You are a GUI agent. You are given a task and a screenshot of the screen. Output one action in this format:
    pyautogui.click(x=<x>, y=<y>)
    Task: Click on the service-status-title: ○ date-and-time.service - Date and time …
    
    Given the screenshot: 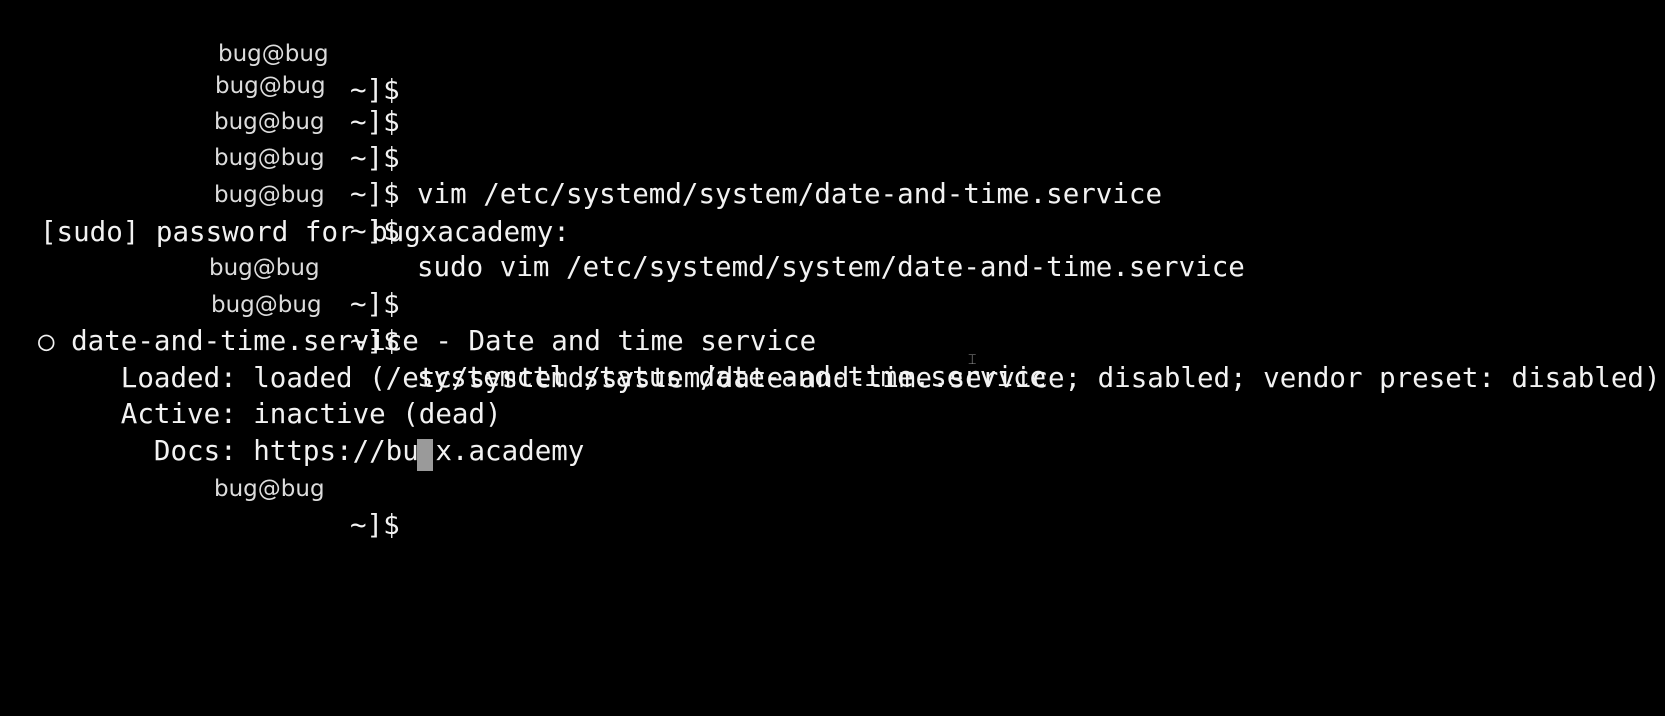 What is the action you would take?
    pyautogui.click(x=427, y=341)
    